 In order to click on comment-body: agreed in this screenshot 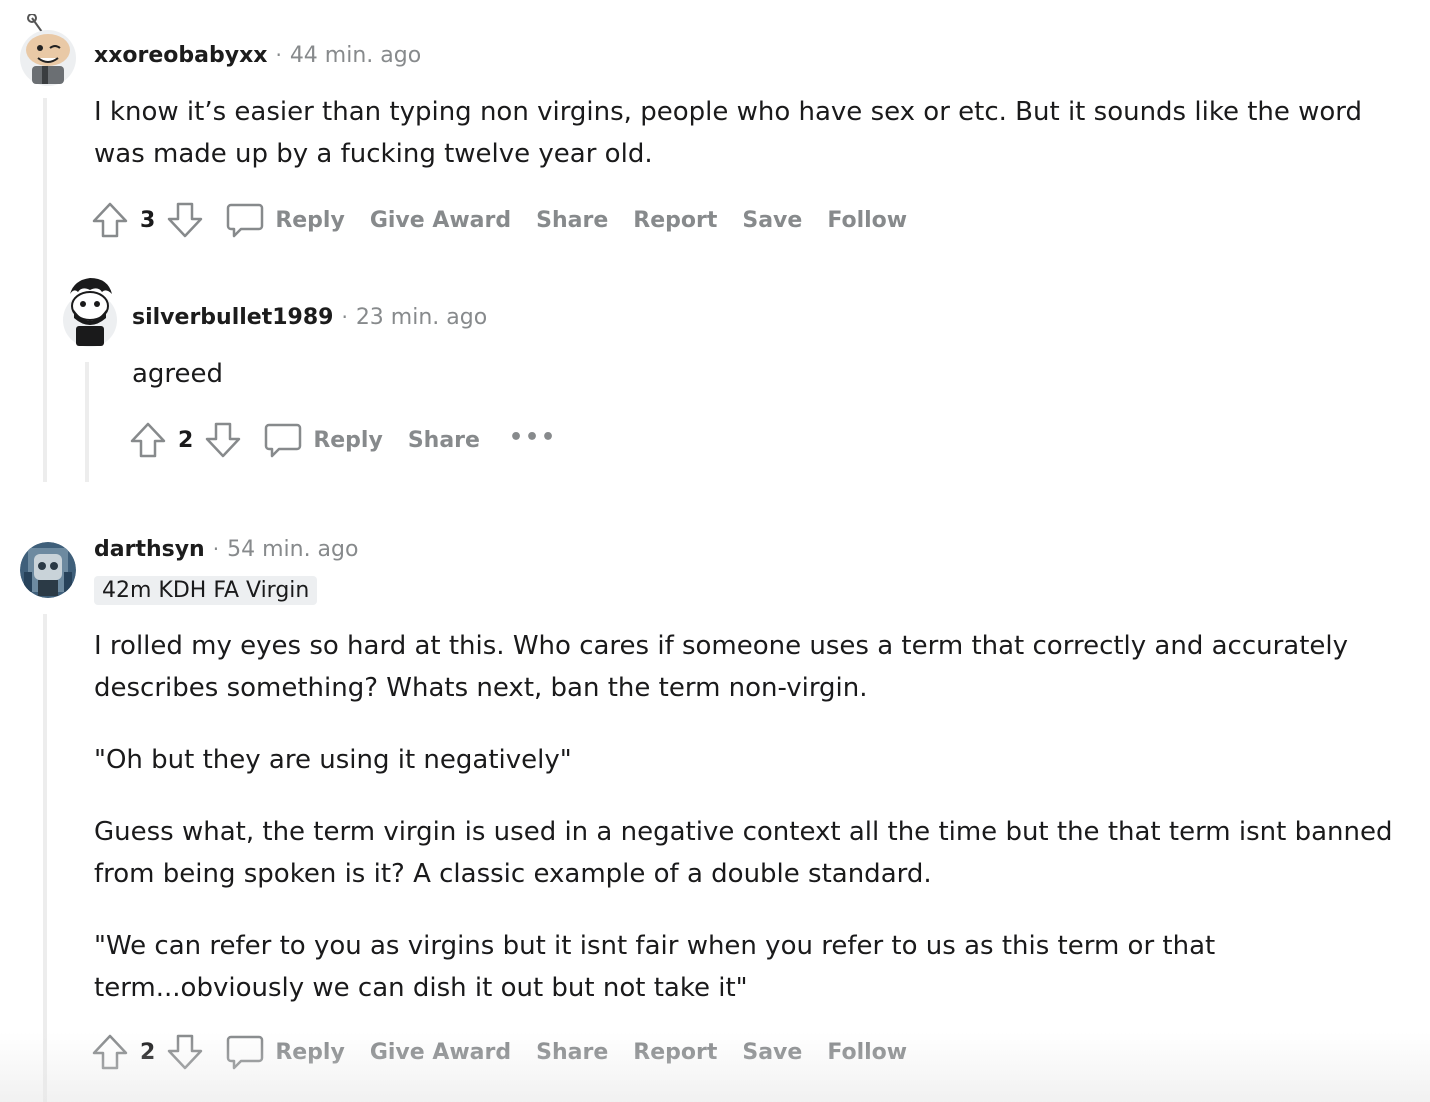, I will do `click(732, 374)`.